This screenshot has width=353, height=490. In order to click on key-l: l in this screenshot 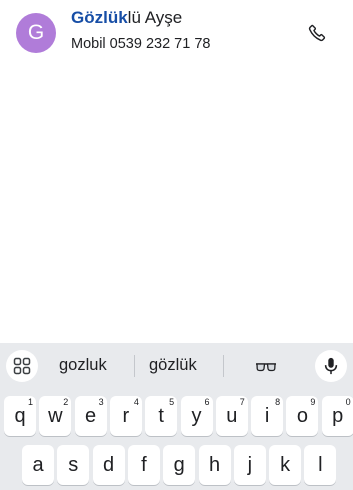, I will do `click(320, 465)`.